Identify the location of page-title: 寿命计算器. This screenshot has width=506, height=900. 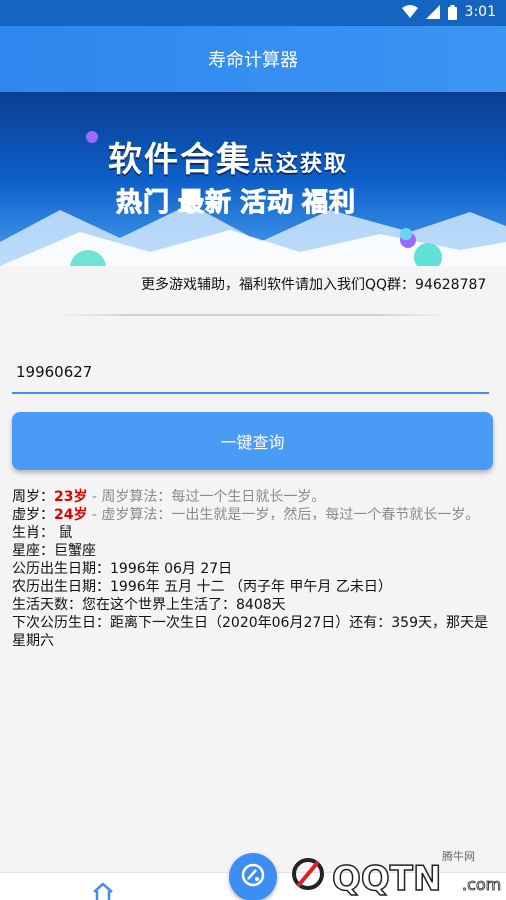
(253, 60).